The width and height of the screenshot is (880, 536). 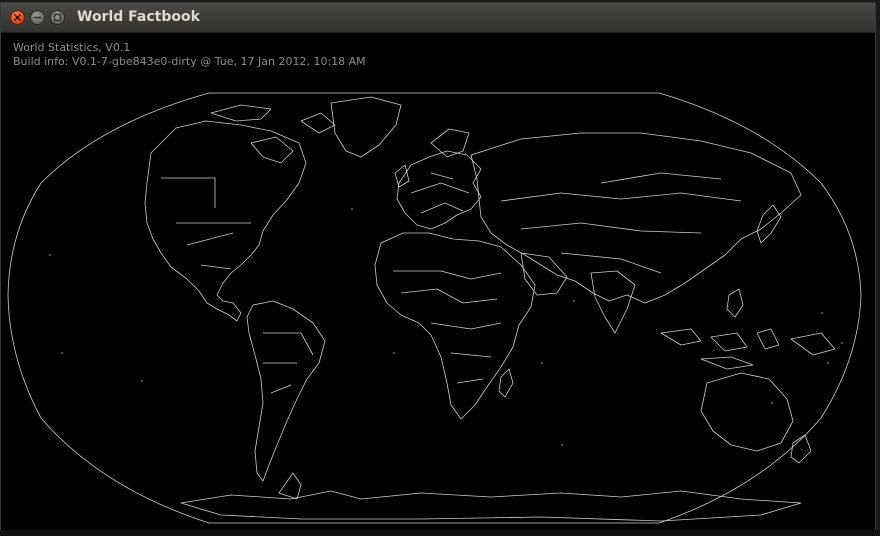 What do you see at coordinates (613, 302) in the screenshot?
I see `india-outline` at bounding box center [613, 302].